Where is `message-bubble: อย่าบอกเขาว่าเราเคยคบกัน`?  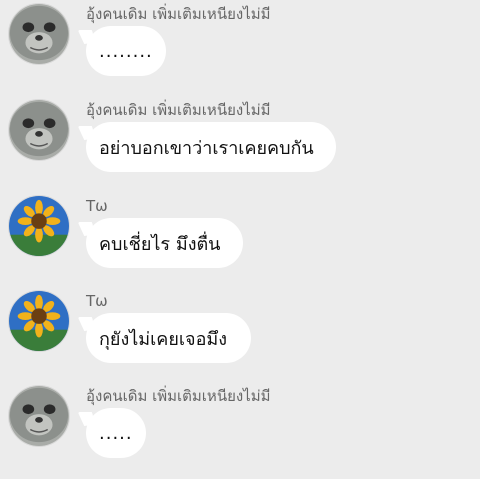 message-bubble: อย่าบอกเขาว่าเราเคยคบกัน is located at coordinates (211, 147).